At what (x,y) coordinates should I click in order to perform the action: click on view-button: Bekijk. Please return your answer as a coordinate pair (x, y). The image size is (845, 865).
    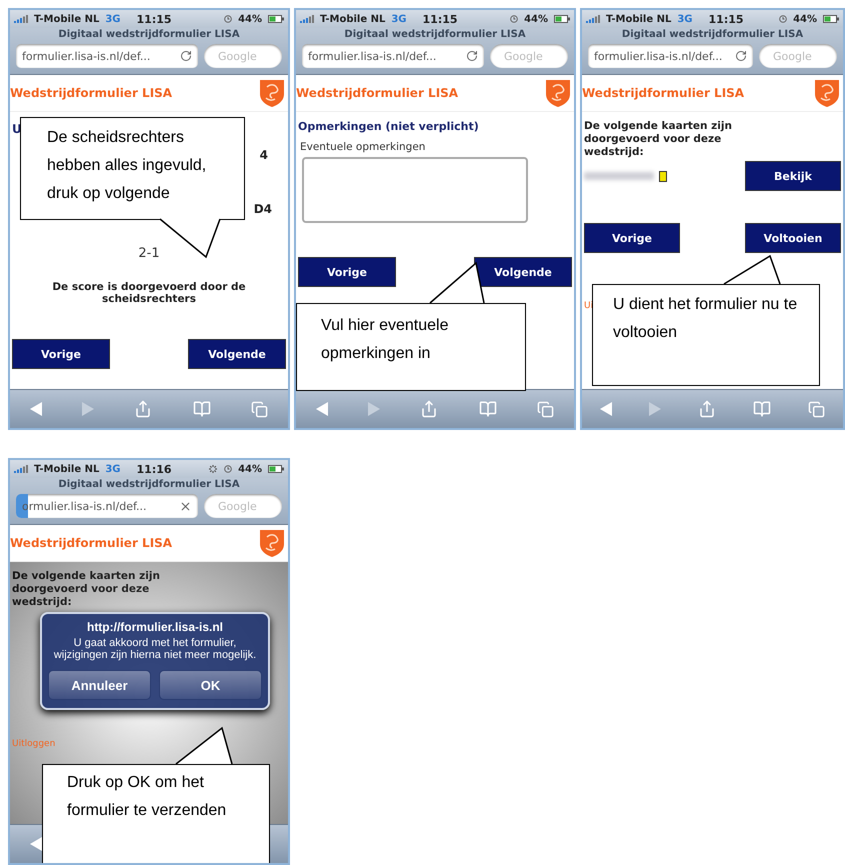
    Looking at the image, I should click on (793, 176).